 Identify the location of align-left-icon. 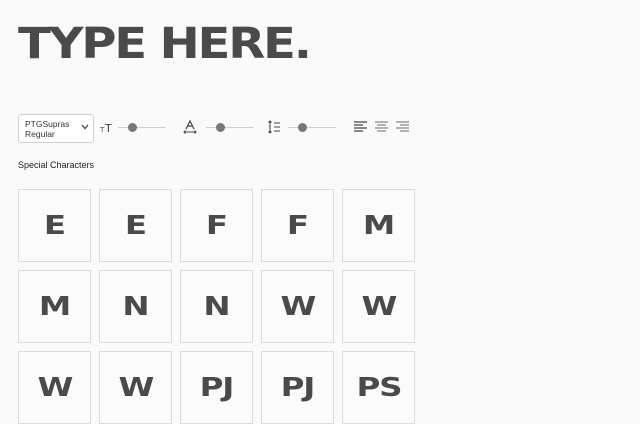
(360, 127).